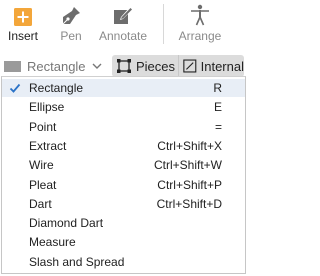 Image resolution: width=320 pixels, height=276 pixels. I want to click on selector-row: Rectangle Pieces Internal, so click(124, 66).